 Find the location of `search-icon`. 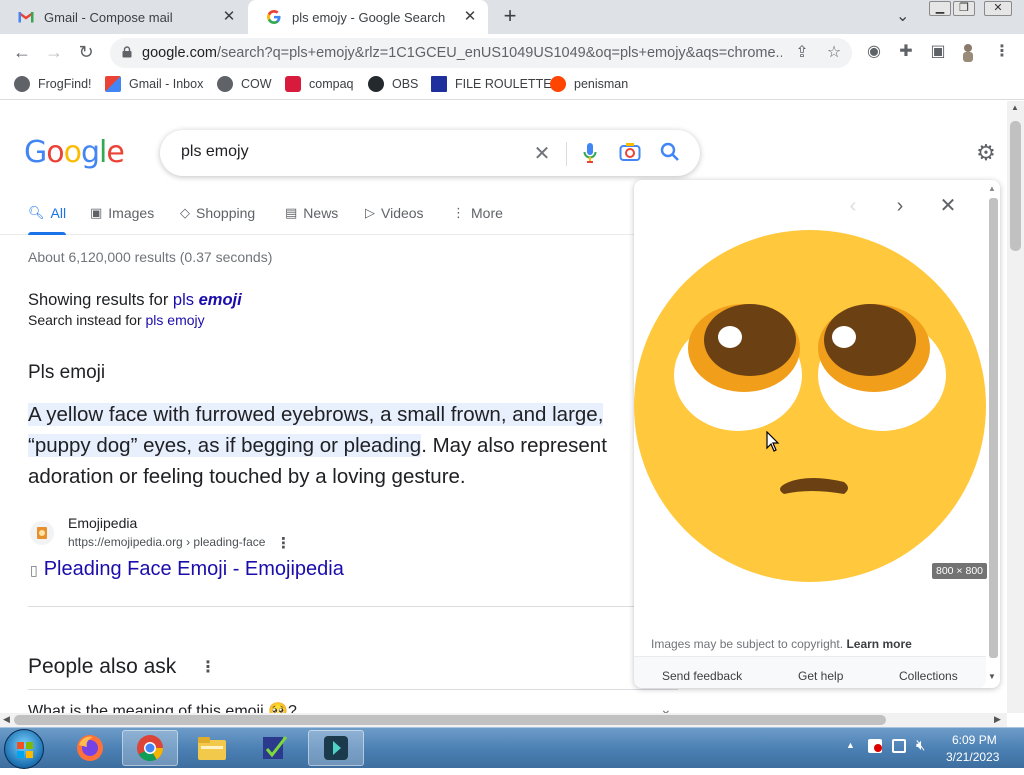

search-icon is located at coordinates (670, 154).